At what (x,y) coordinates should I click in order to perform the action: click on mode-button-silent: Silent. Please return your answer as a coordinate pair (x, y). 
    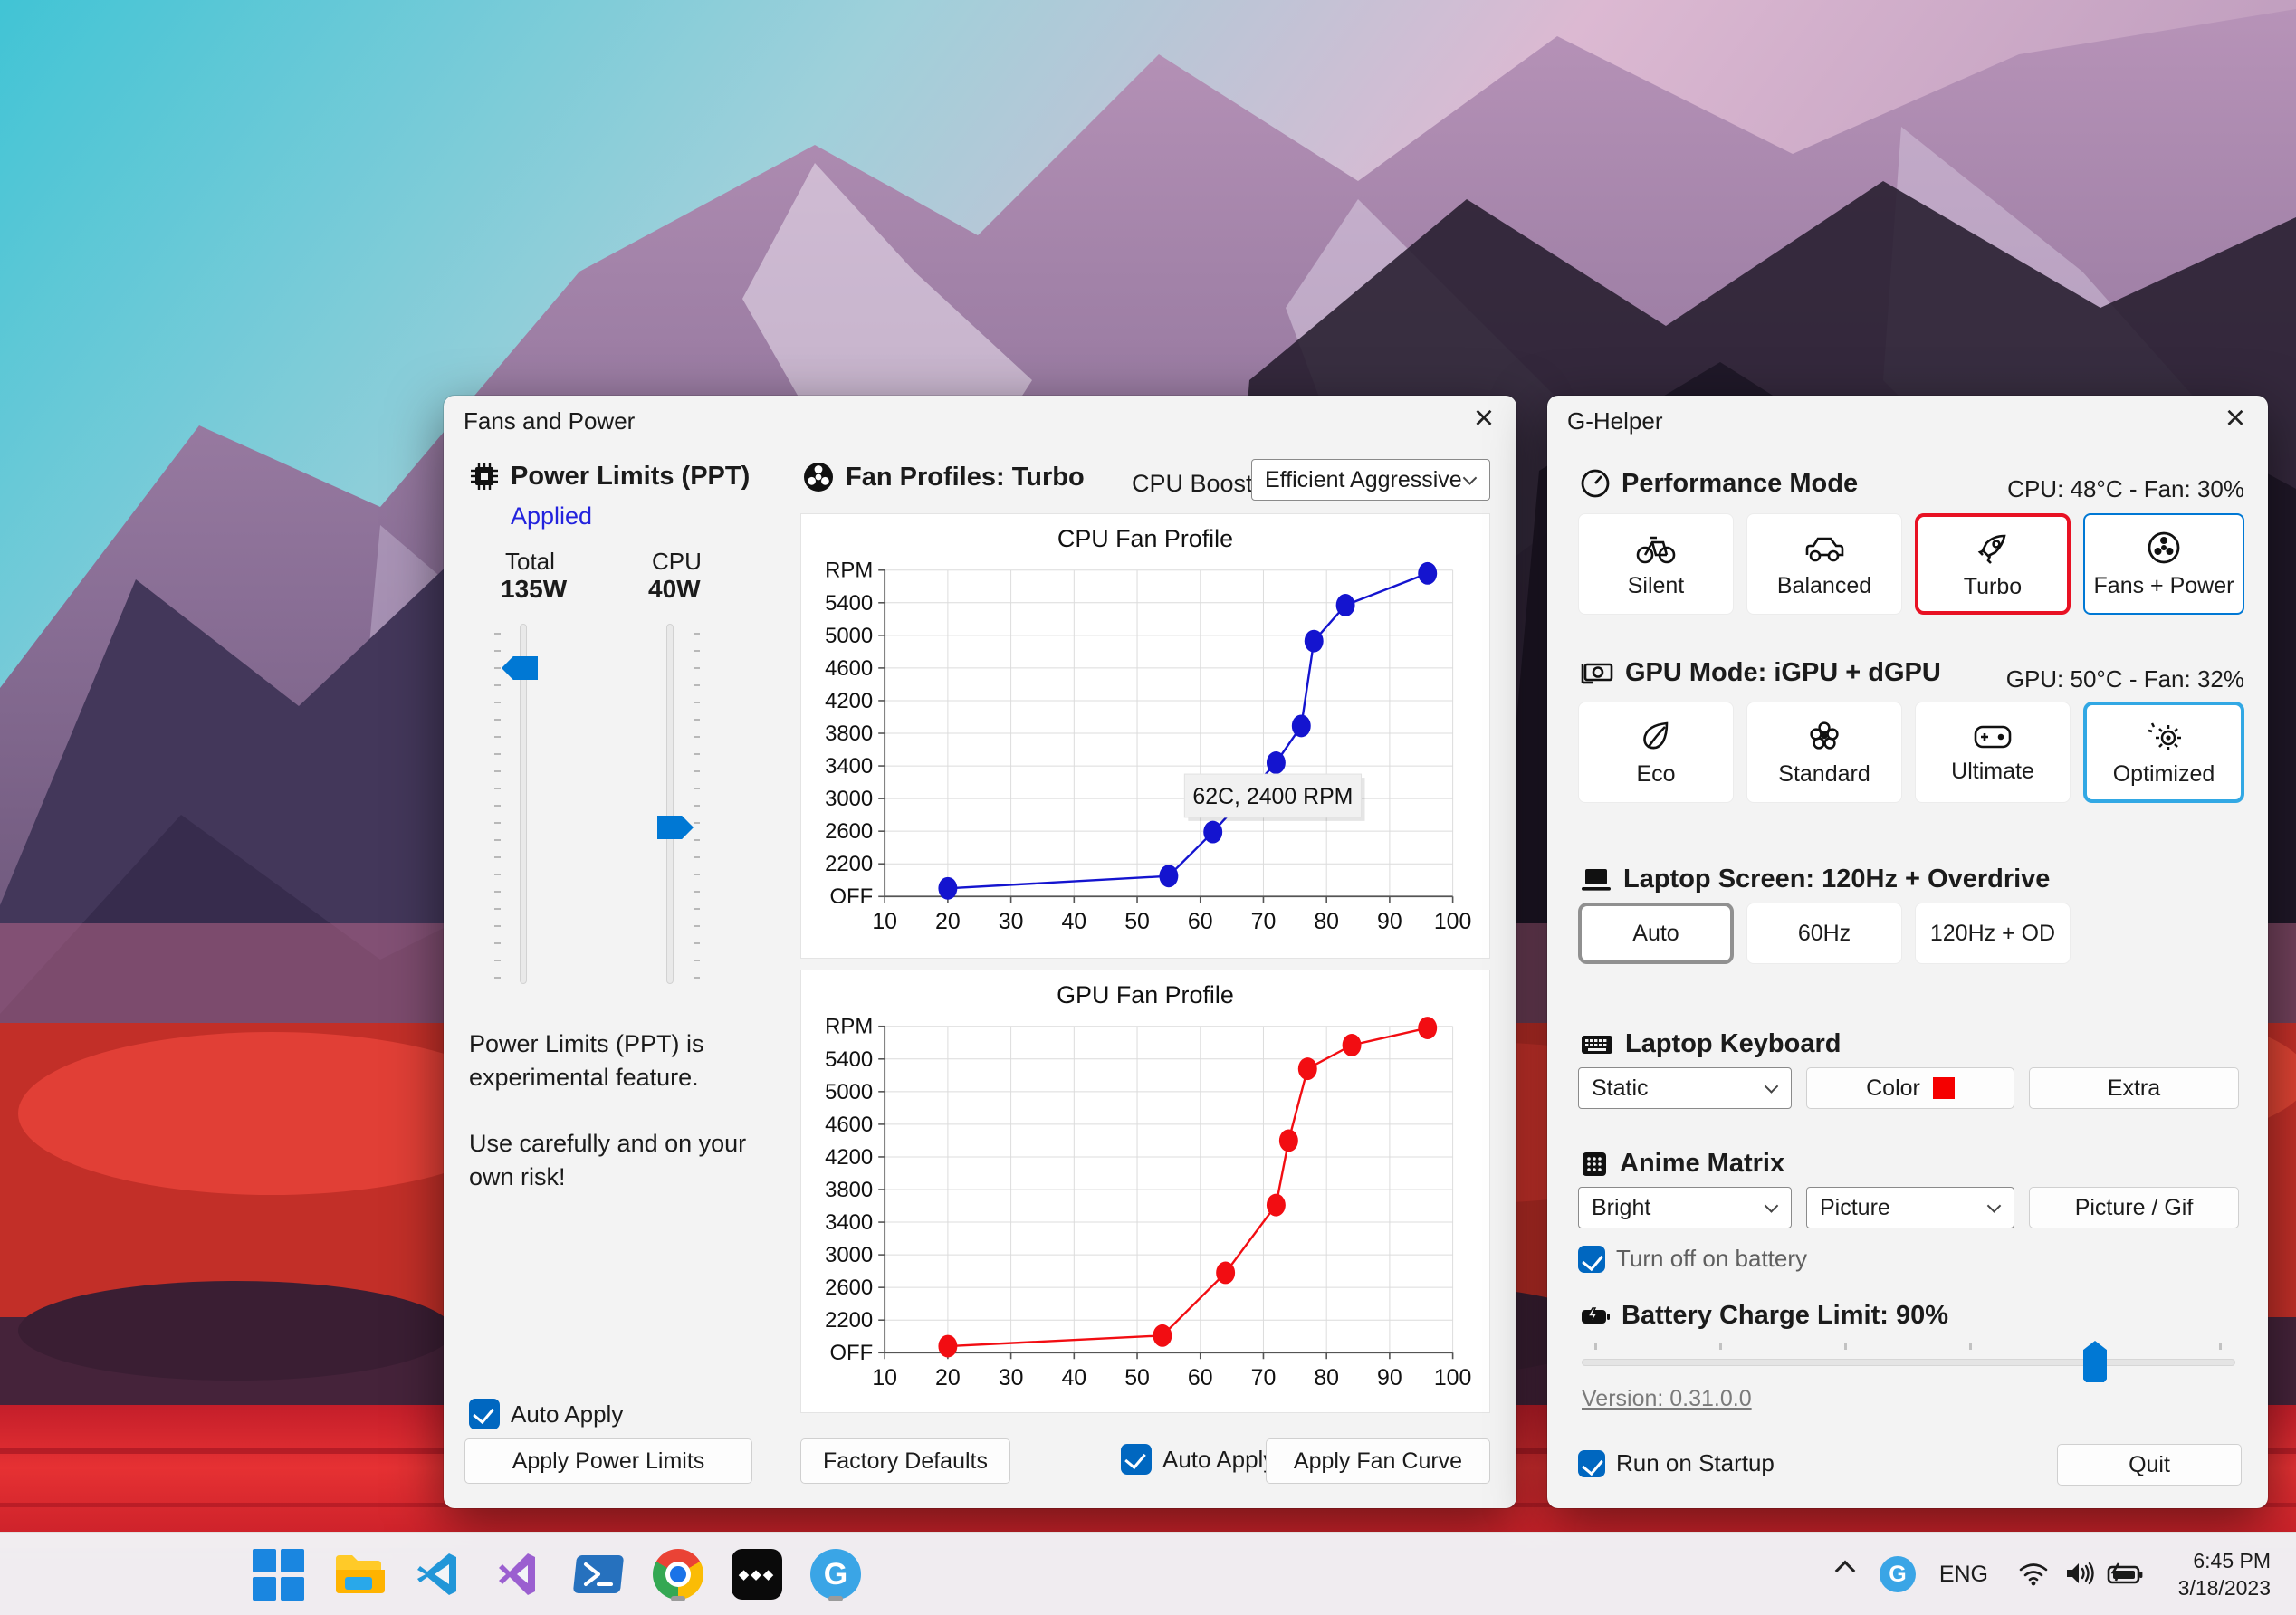
    Looking at the image, I should click on (1656, 564).